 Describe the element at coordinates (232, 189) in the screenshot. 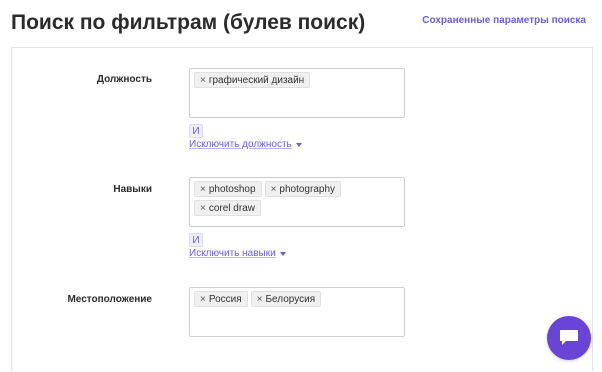

I see `tag-label: photoshop` at that location.